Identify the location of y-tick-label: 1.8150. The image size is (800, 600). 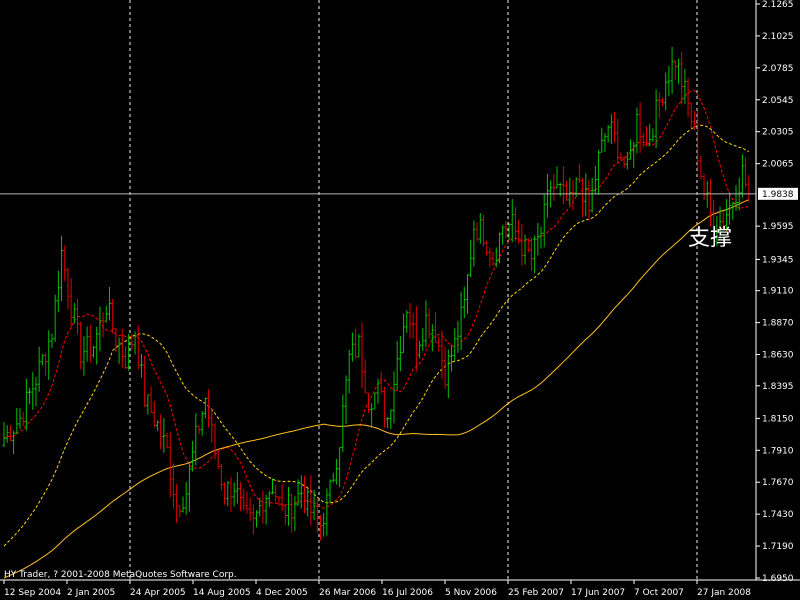
(778, 419).